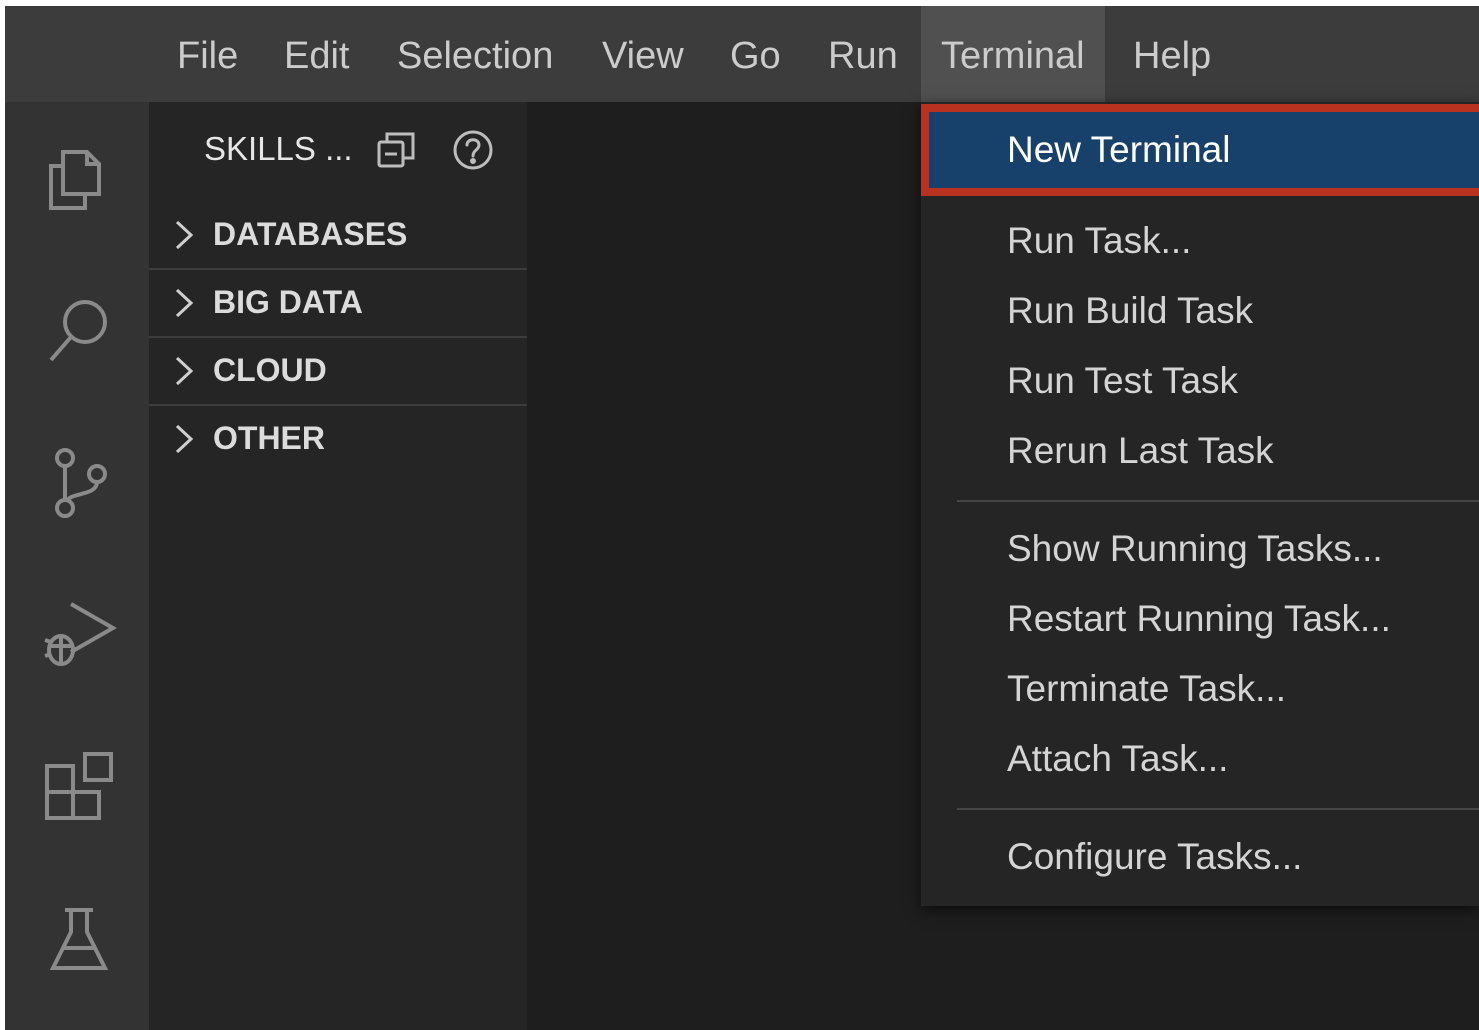  I want to click on testing-icon, so click(79, 940).